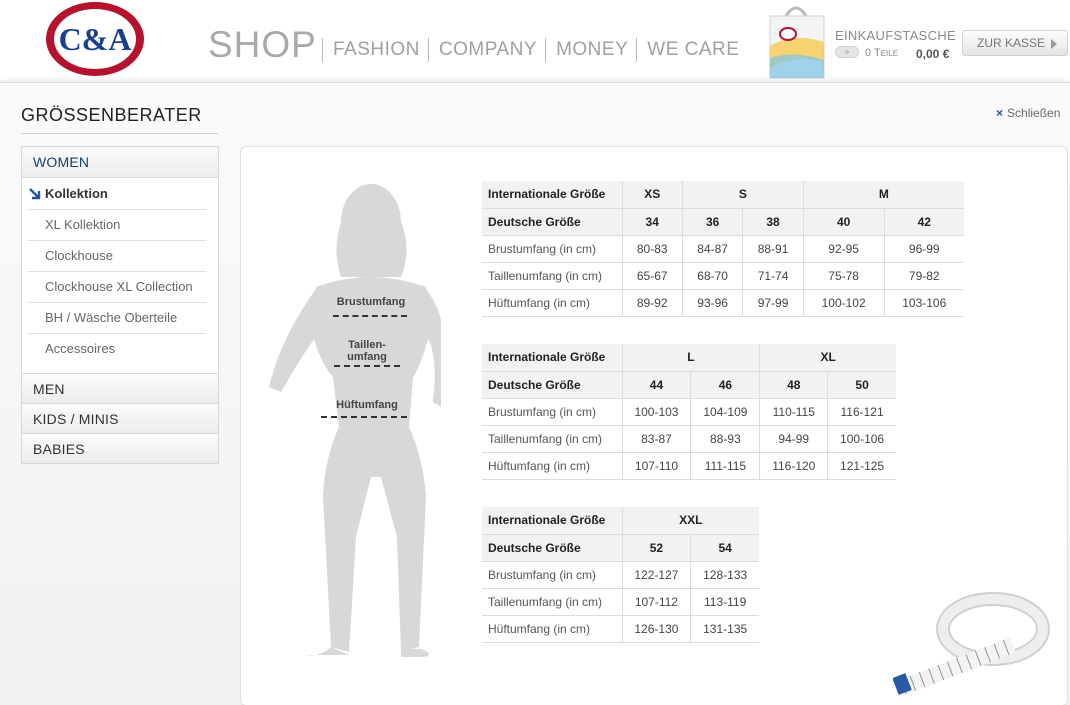 This screenshot has width=1070, height=705. What do you see at coordinates (724, 548) in the screenshot?
I see `de-size: 54` at bounding box center [724, 548].